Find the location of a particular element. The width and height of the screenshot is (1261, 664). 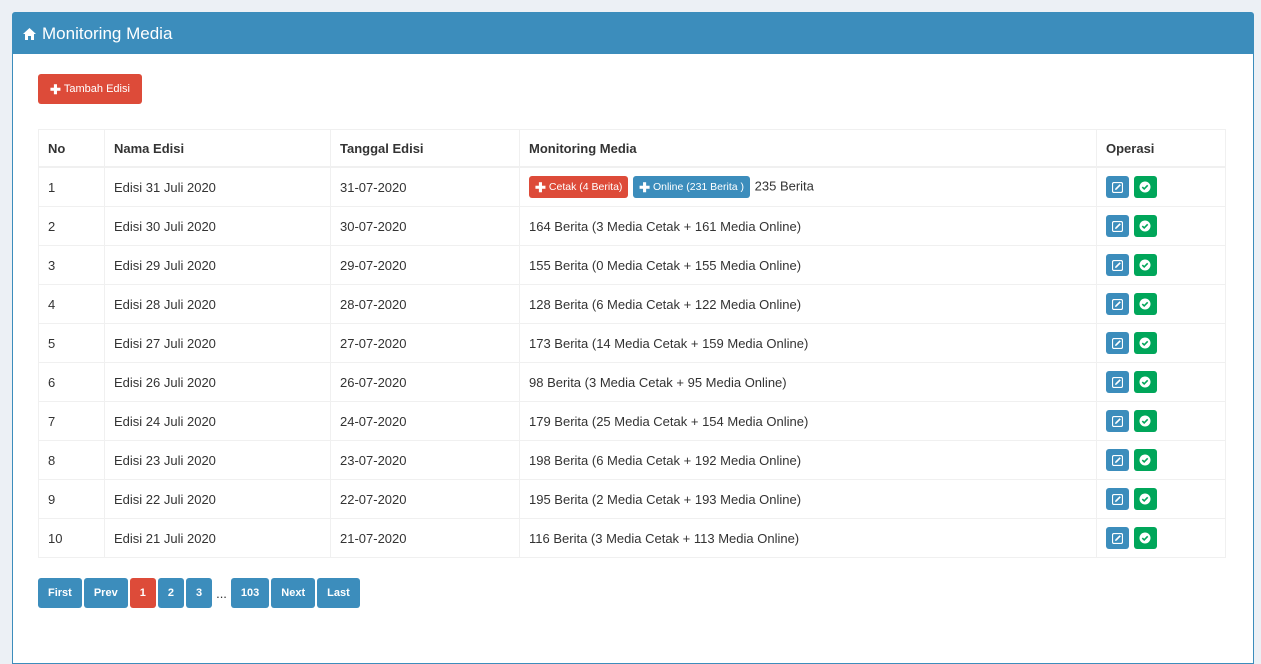

cell-tanggal-edisi: 22-07-2020 is located at coordinates (425, 499).